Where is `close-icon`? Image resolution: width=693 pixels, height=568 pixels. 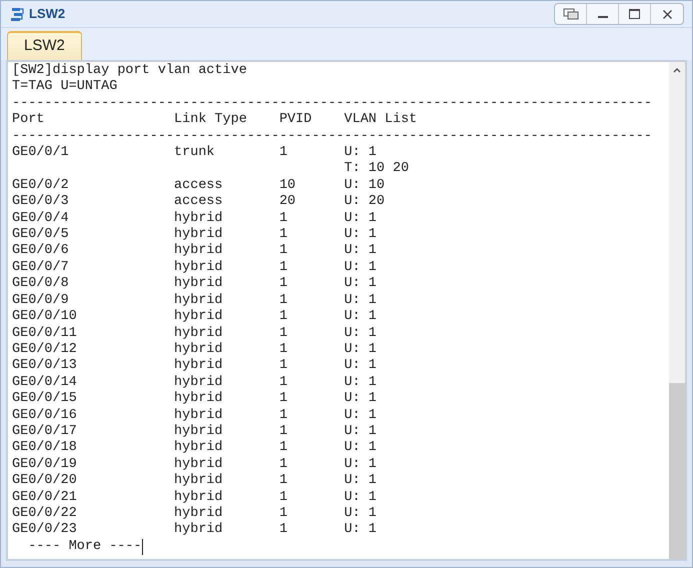 close-icon is located at coordinates (667, 14).